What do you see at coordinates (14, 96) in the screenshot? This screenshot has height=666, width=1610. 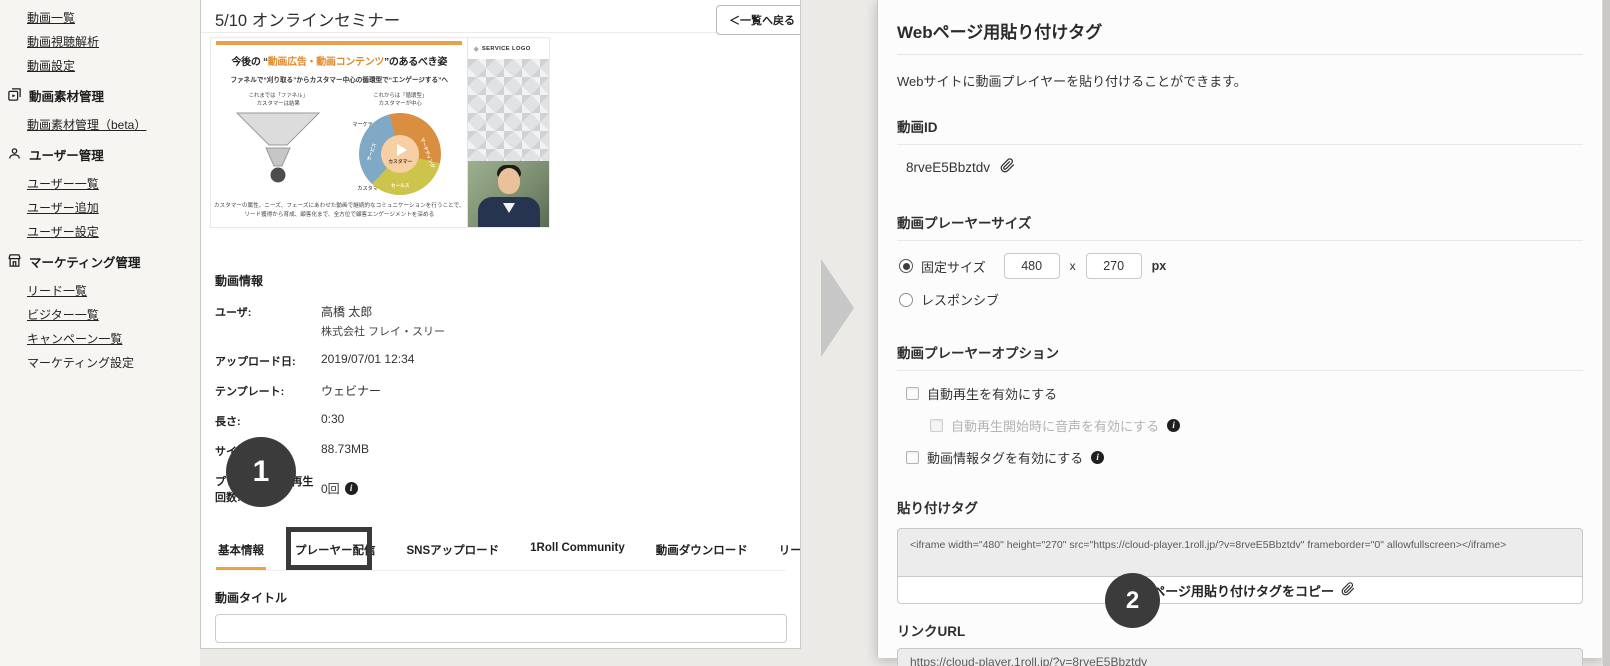 I see `video-library-icon` at bounding box center [14, 96].